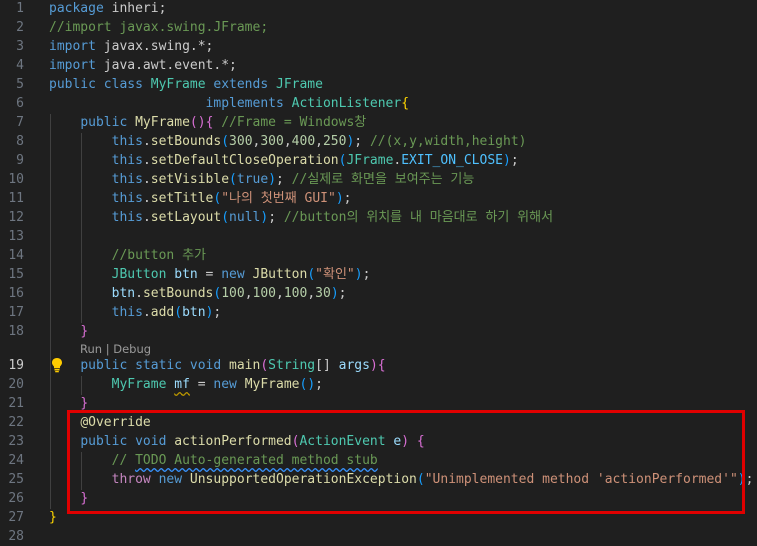 The image size is (757, 546). I want to click on code-token: String, so click(292, 365).